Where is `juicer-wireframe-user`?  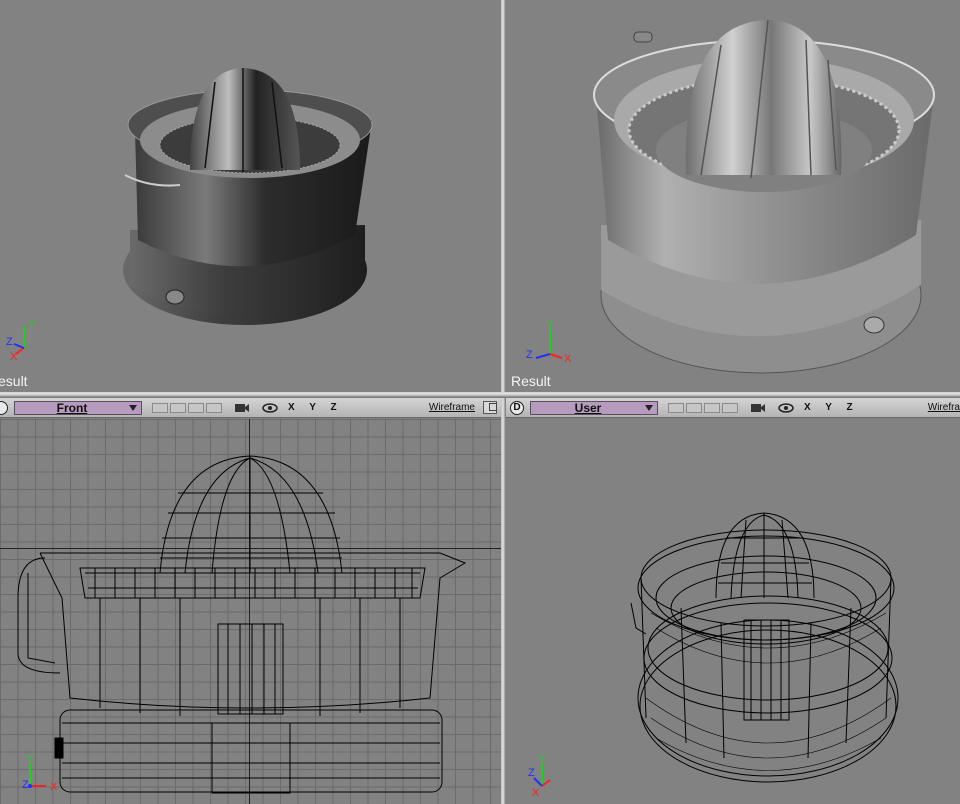 juicer-wireframe-user is located at coordinates (764, 647).